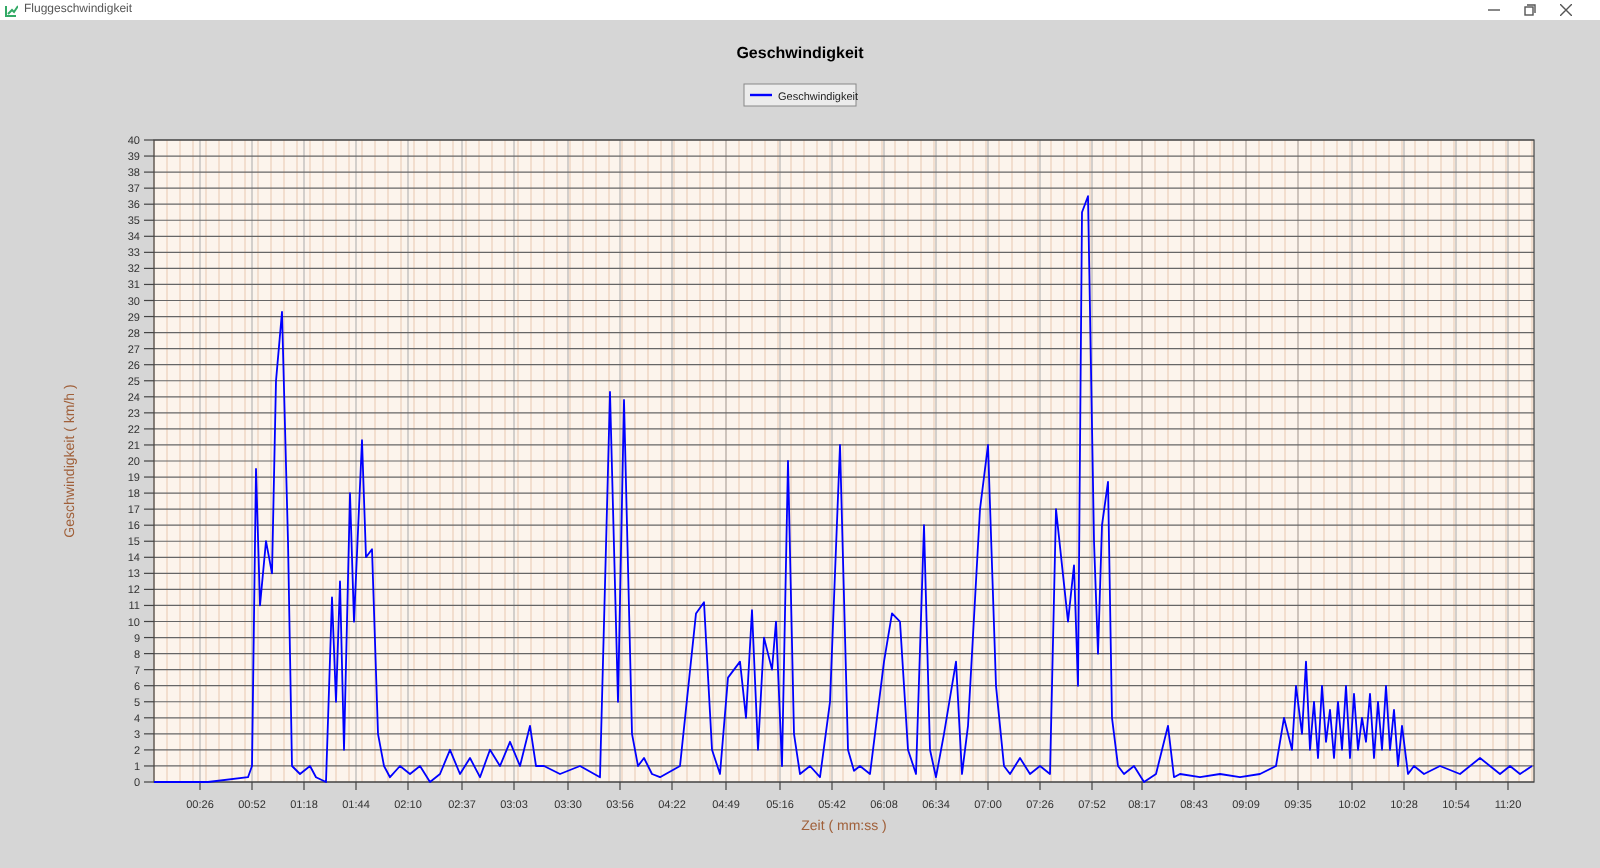 The height and width of the screenshot is (868, 1600). Describe the element at coordinates (1494, 10) in the screenshot. I see `minimize-icon` at that location.